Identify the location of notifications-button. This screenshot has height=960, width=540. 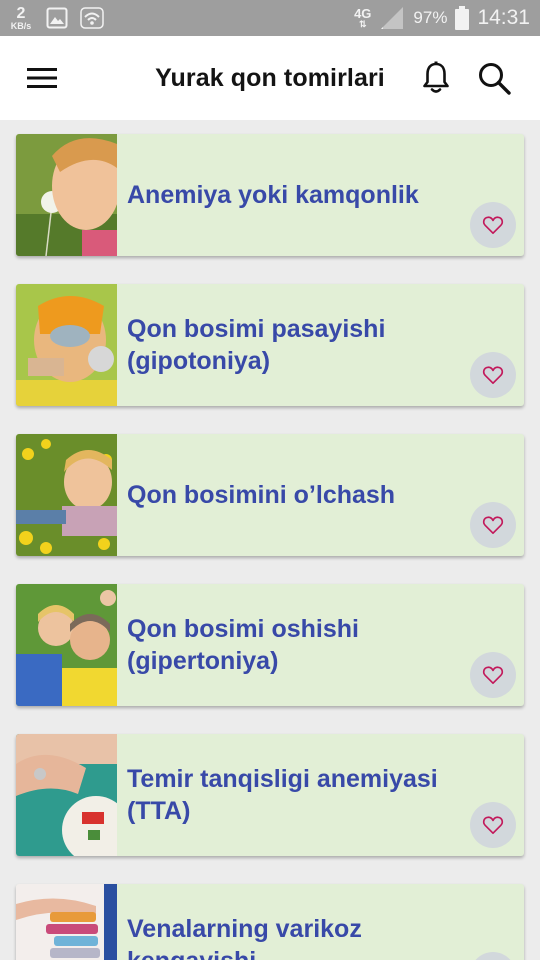
(436, 78).